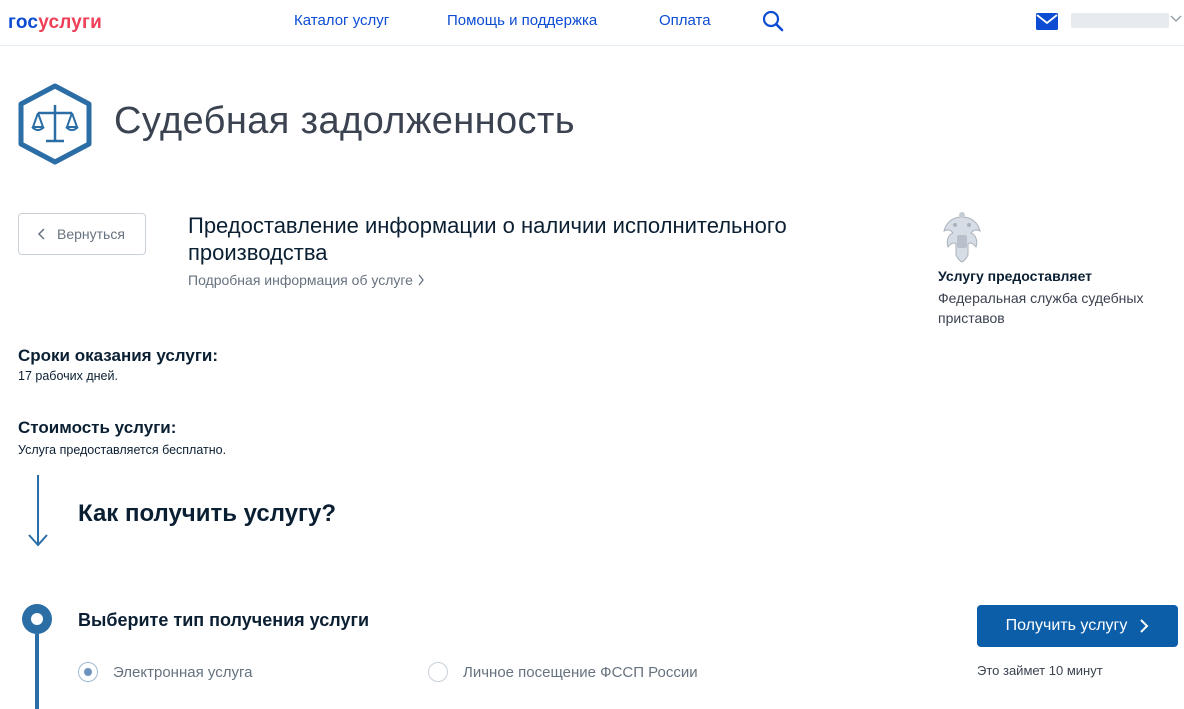  I want to click on step-indicator, so click(37, 619).